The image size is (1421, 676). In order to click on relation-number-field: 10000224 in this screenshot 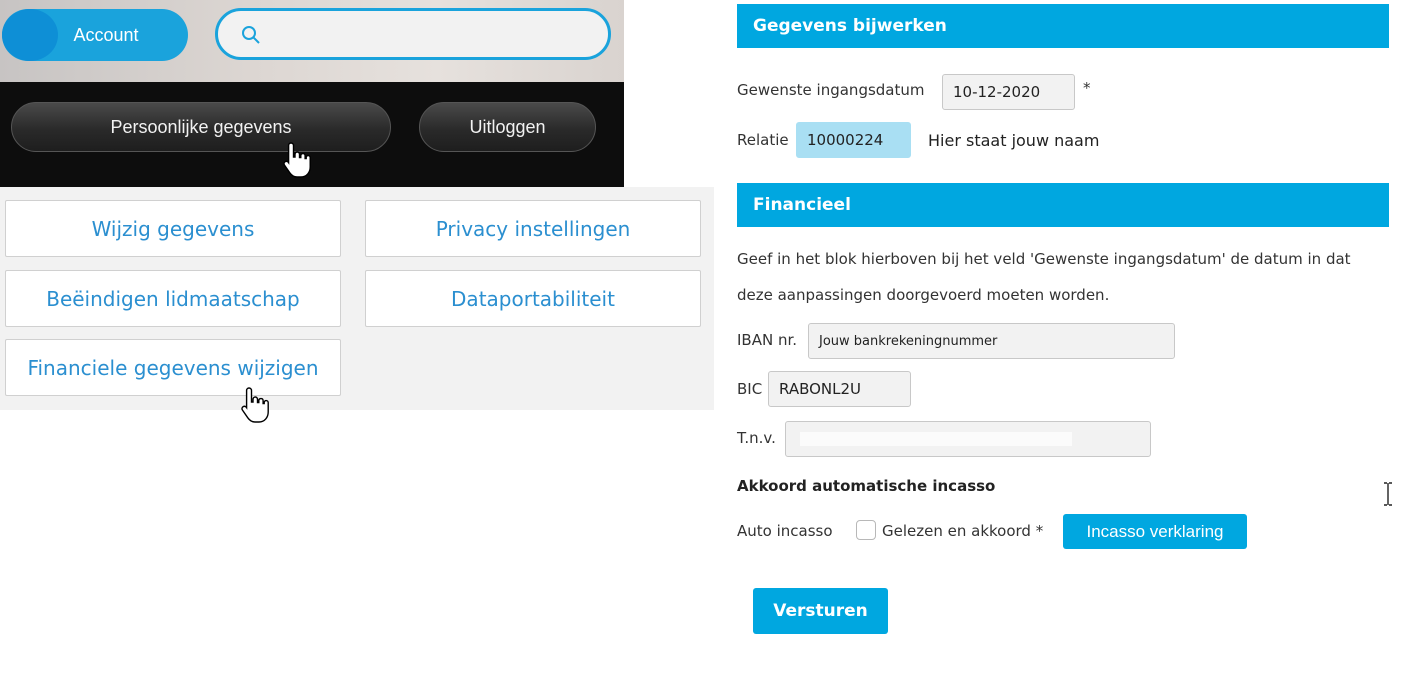, I will do `click(853, 140)`.